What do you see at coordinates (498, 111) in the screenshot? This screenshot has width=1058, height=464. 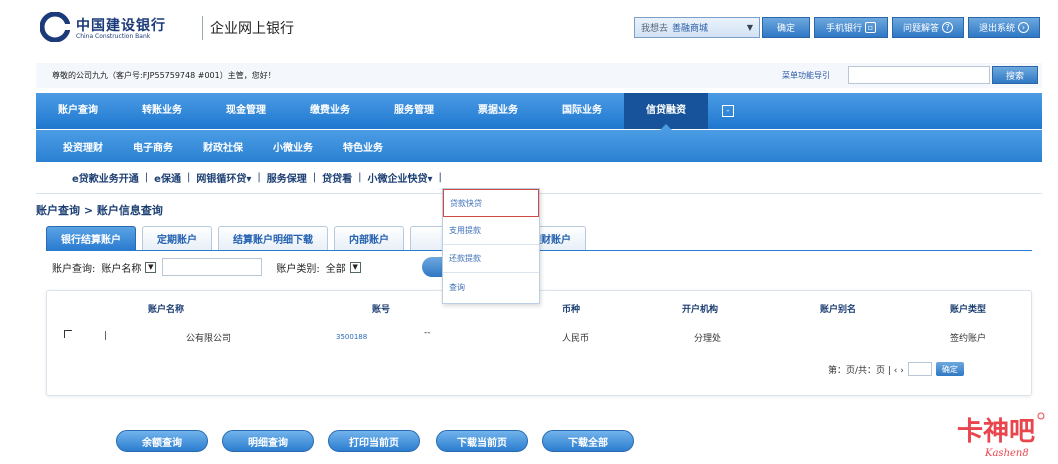 I see `nav-bills: 票据业务` at bounding box center [498, 111].